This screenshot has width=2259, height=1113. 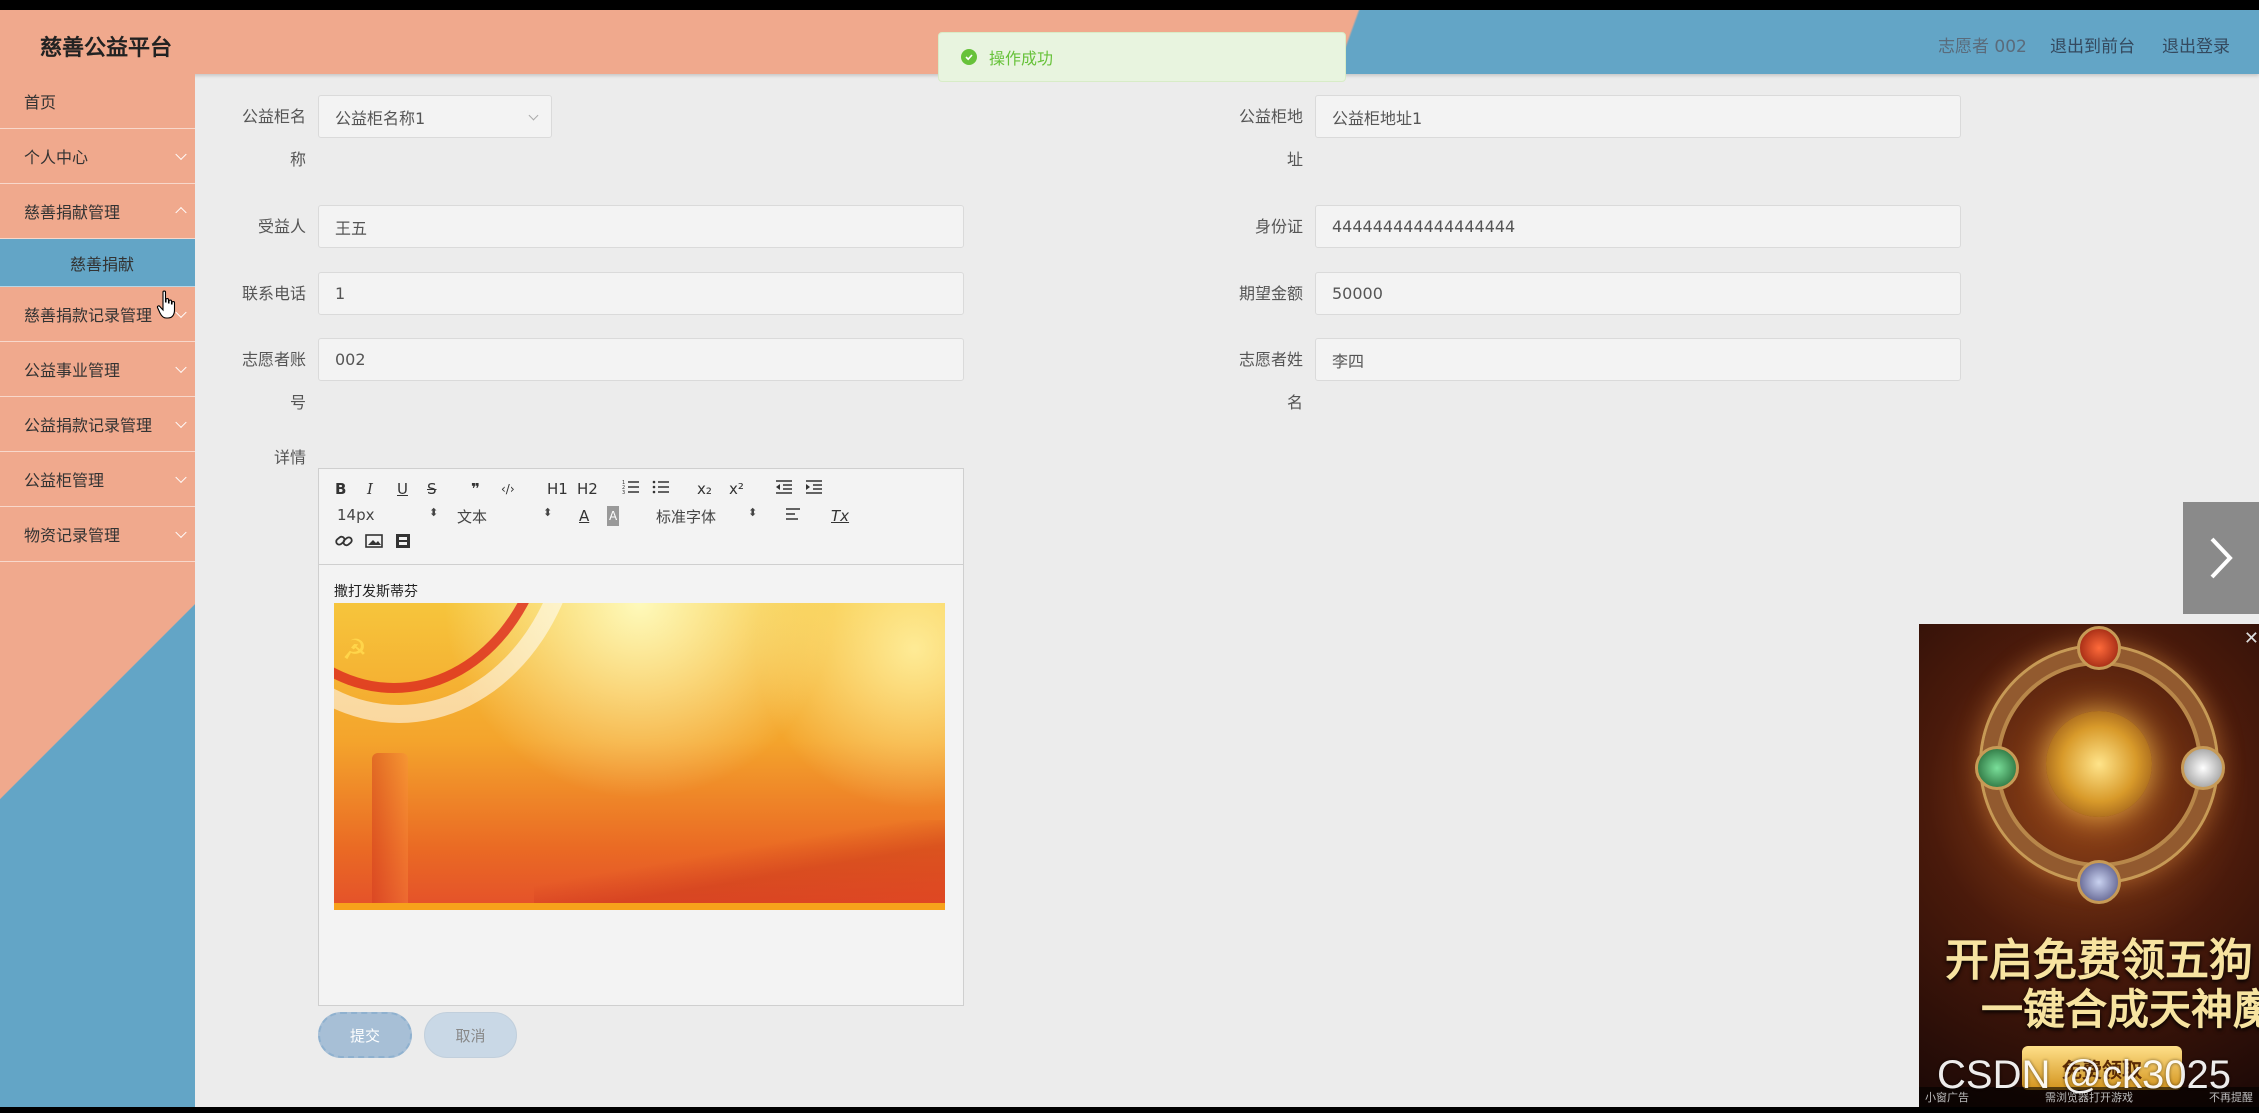 I want to click on ordered-list-icon: 123, so click(x=631, y=489).